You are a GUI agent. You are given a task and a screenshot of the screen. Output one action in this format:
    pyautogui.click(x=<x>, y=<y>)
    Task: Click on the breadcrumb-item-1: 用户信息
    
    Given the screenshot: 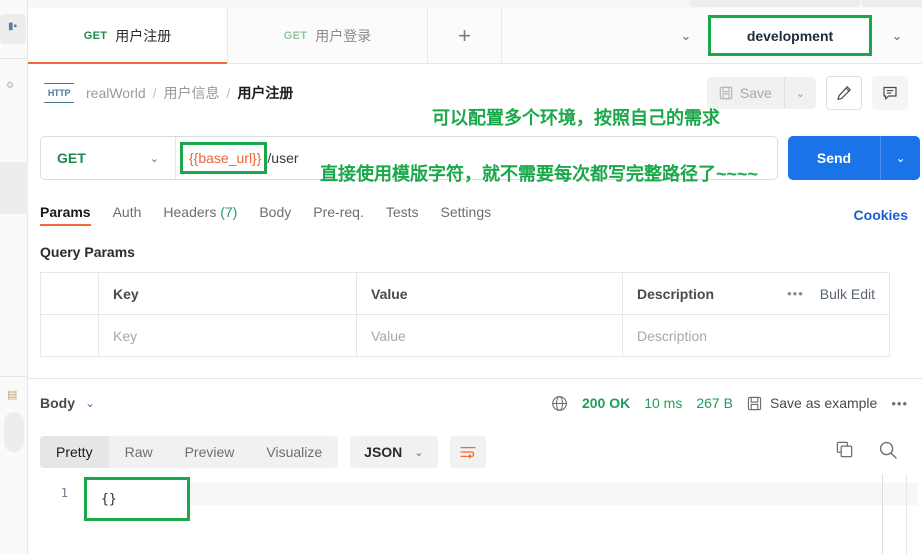 What is the action you would take?
    pyautogui.click(x=192, y=93)
    